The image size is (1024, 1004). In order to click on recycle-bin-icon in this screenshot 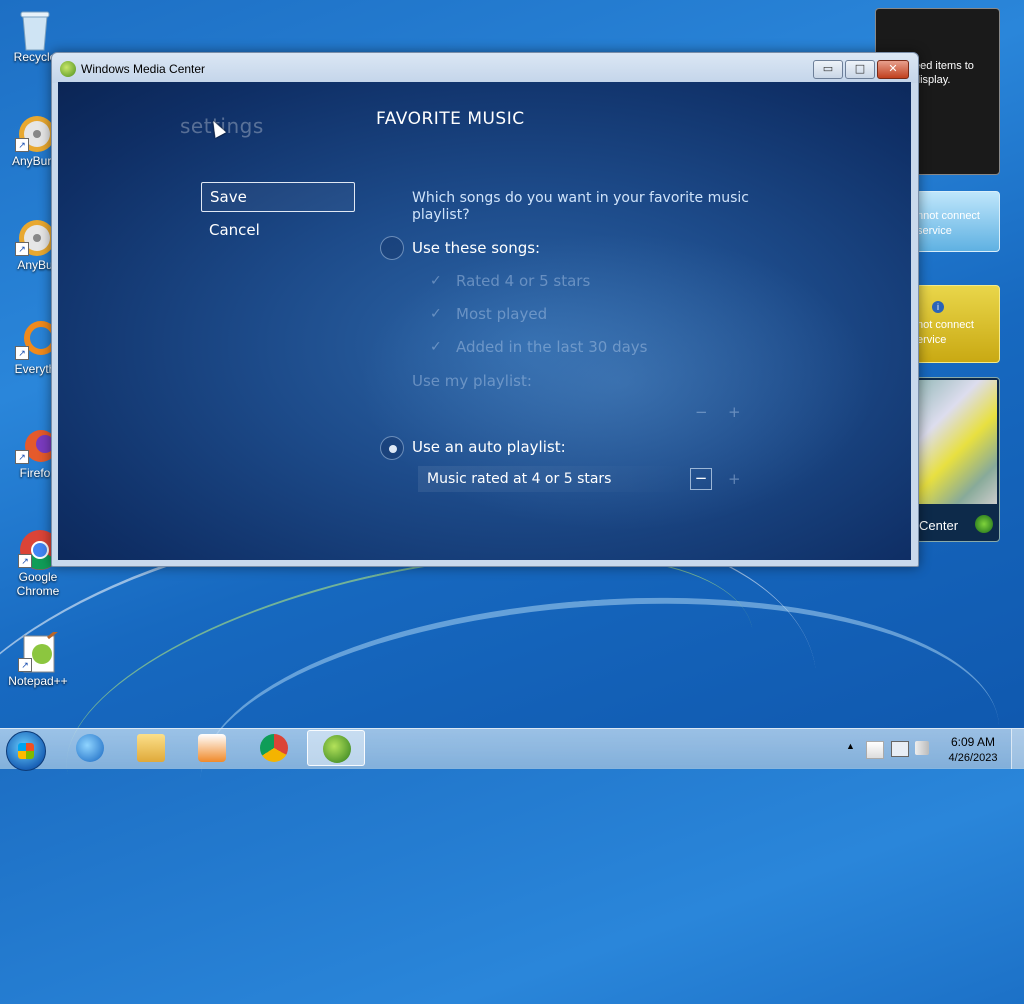, I will do `click(35, 29)`.